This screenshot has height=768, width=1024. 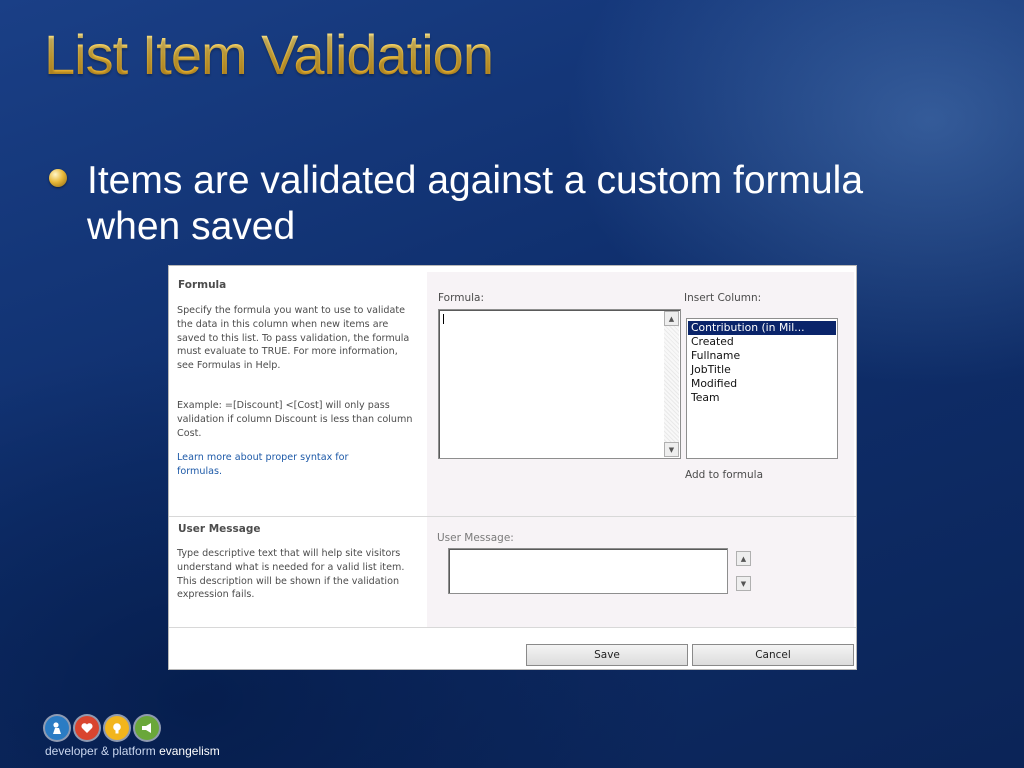 I want to click on formula-label: Formula:, so click(x=461, y=298).